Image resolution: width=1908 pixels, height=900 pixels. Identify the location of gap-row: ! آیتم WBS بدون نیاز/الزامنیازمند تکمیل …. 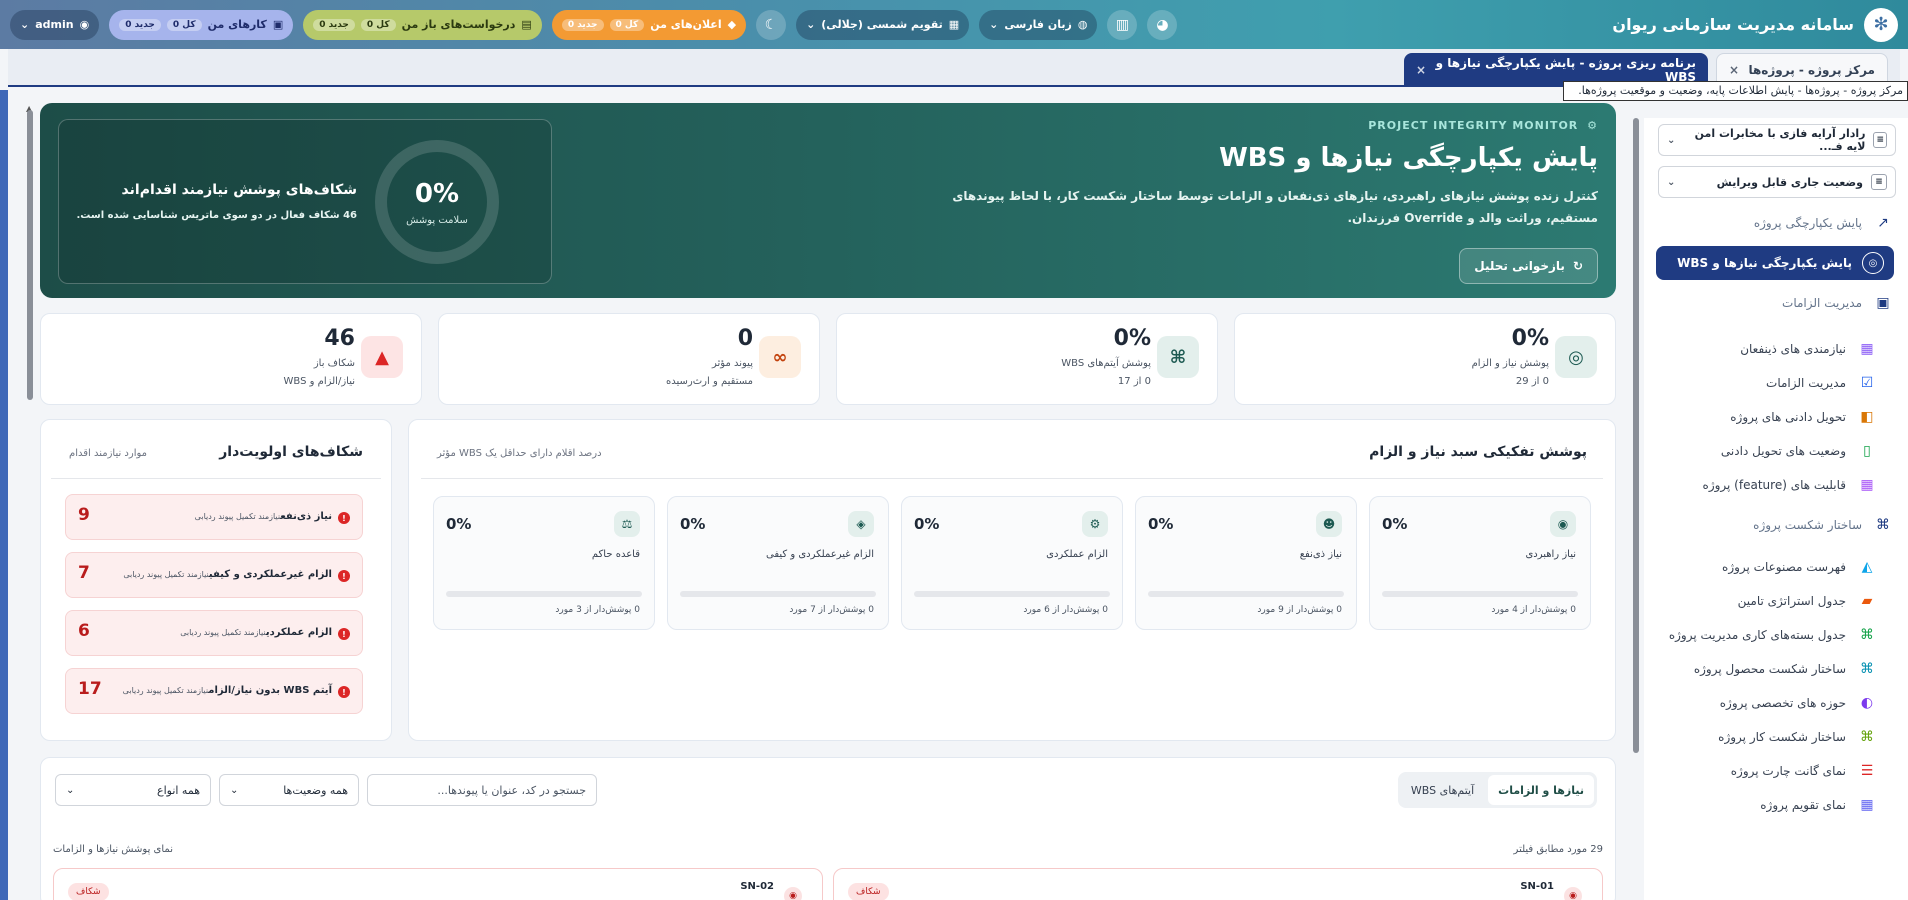
(214, 691).